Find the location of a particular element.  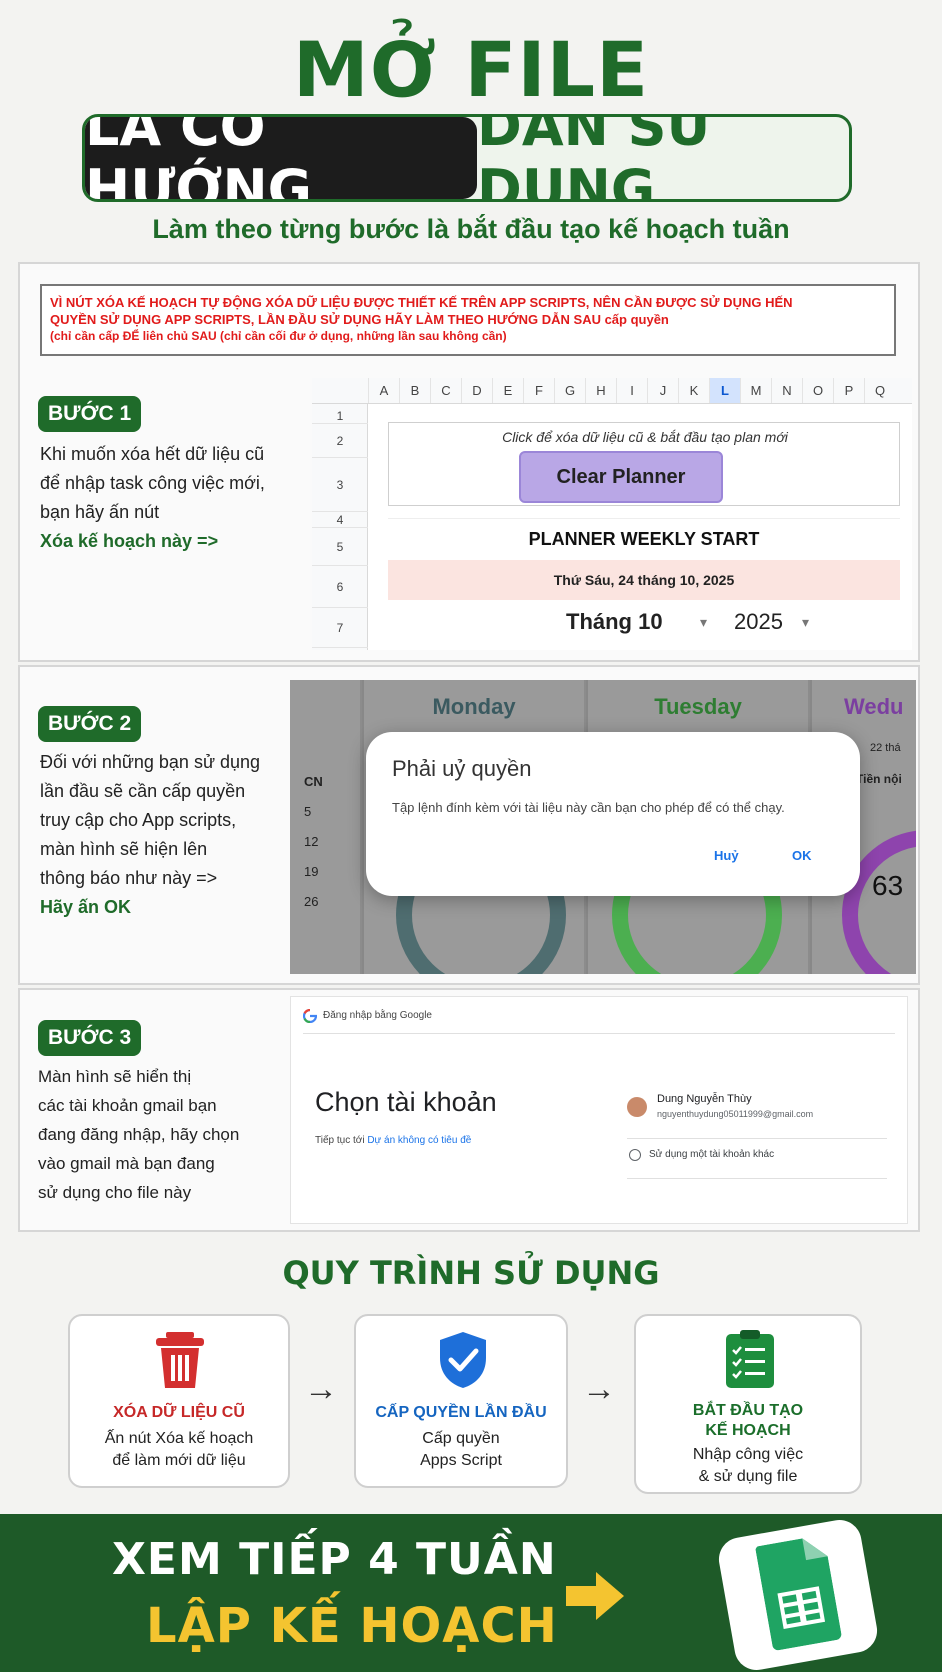

clear-planner-button: Clear Planner is located at coordinates (621, 477).